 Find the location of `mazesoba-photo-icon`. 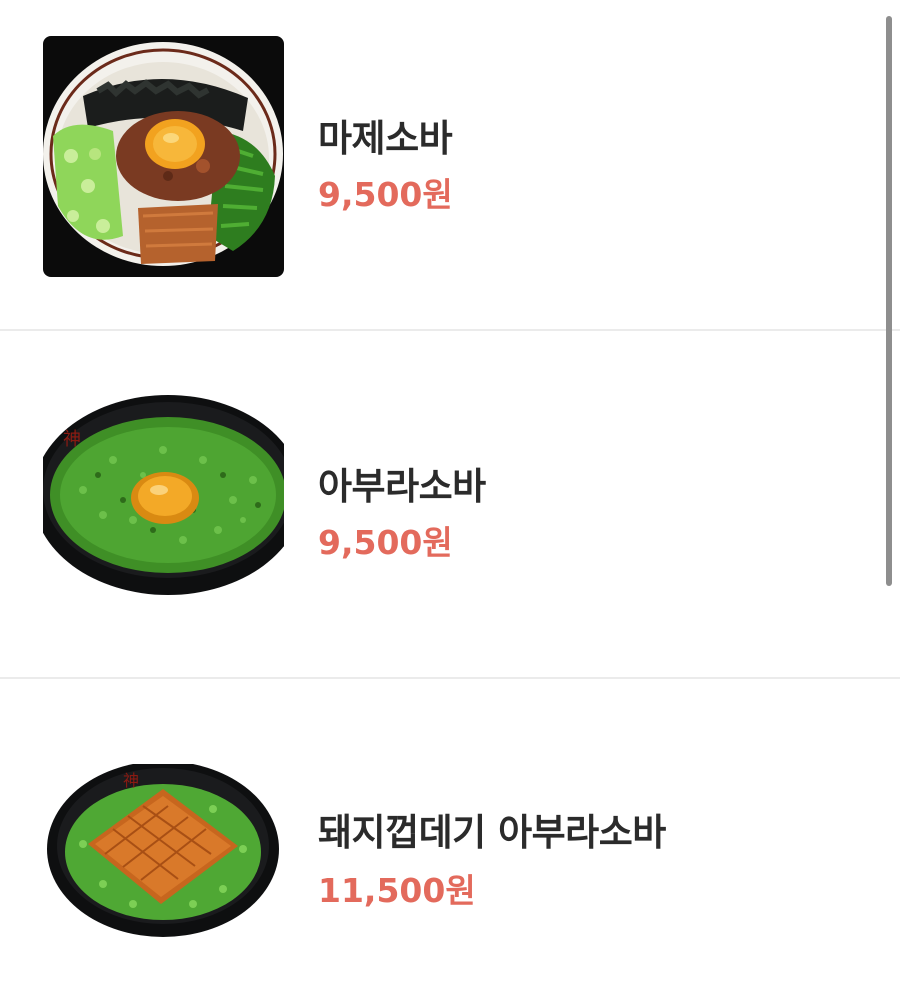

mazesoba-photo-icon is located at coordinates (163, 156).